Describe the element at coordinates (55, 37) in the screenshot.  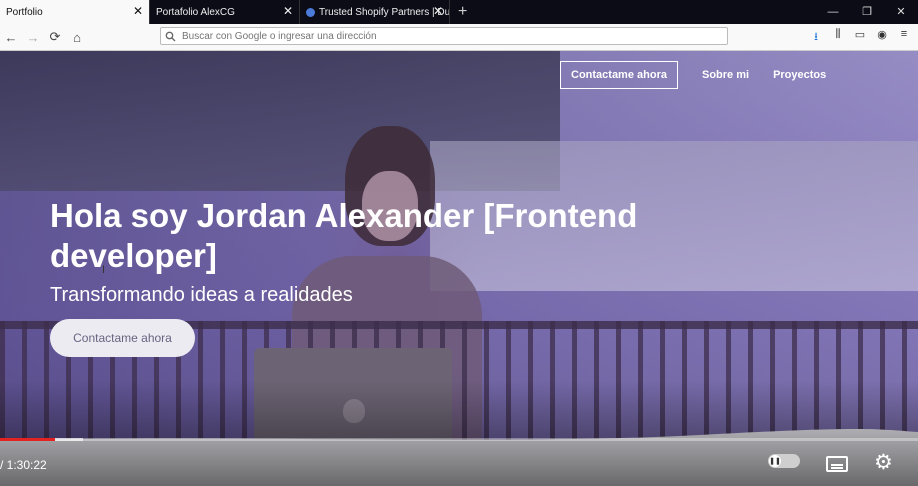
I see `reload-icon: ⟳` at that location.